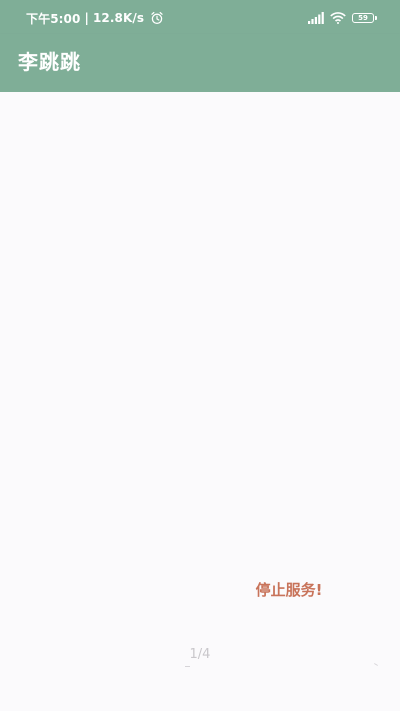 Image resolution: width=400 pixels, height=711 pixels. Describe the element at coordinates (200, 63) in the screenshot. I see `app-bar: 李跳跳` at that location.